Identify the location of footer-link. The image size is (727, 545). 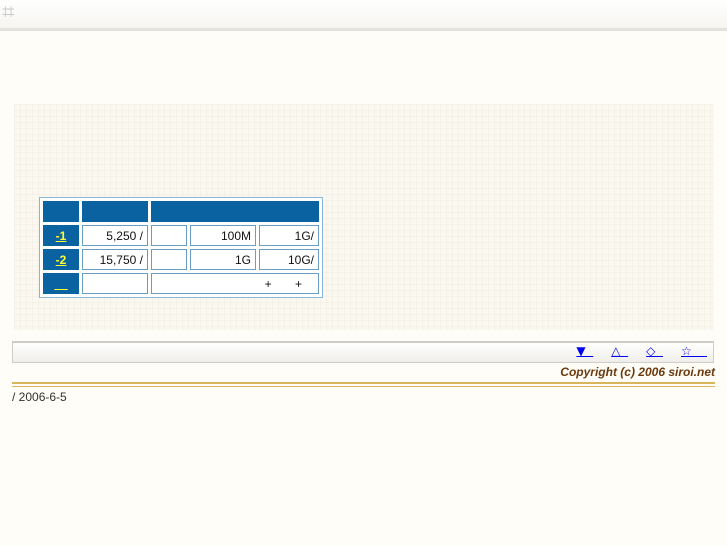
(60, 284).